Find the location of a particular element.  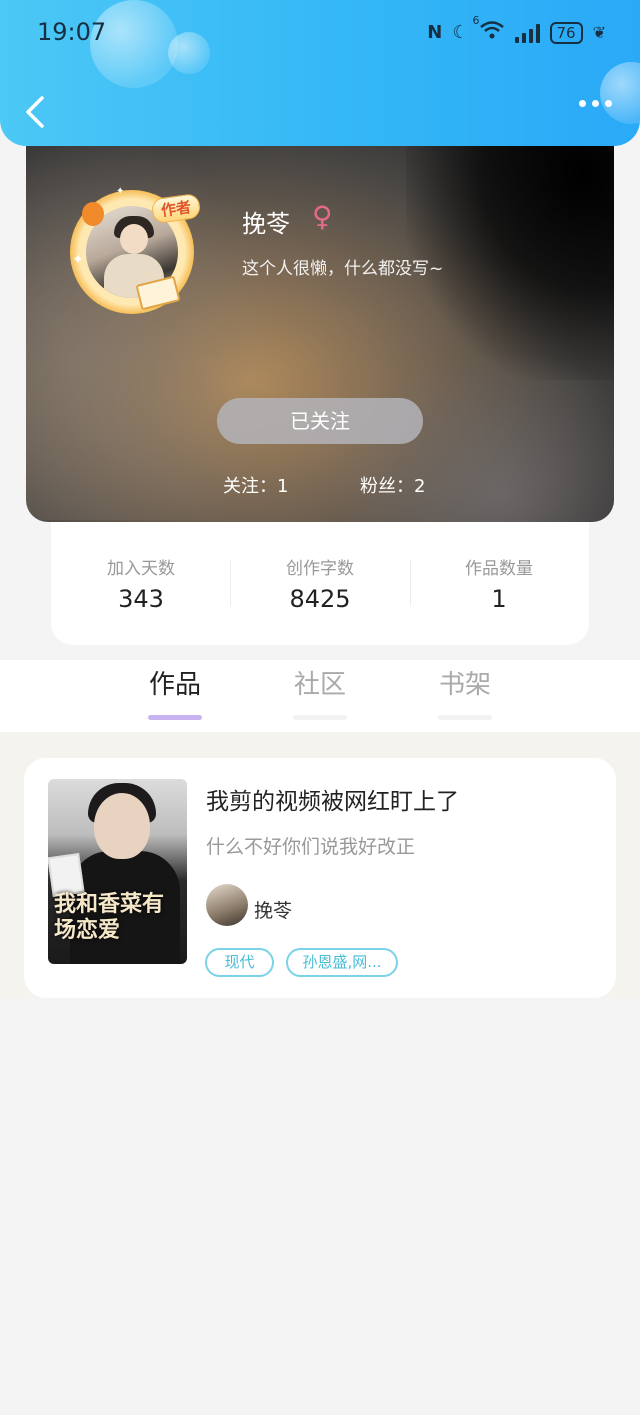

status-time: 19:07 is located at coordinates (72, 32).